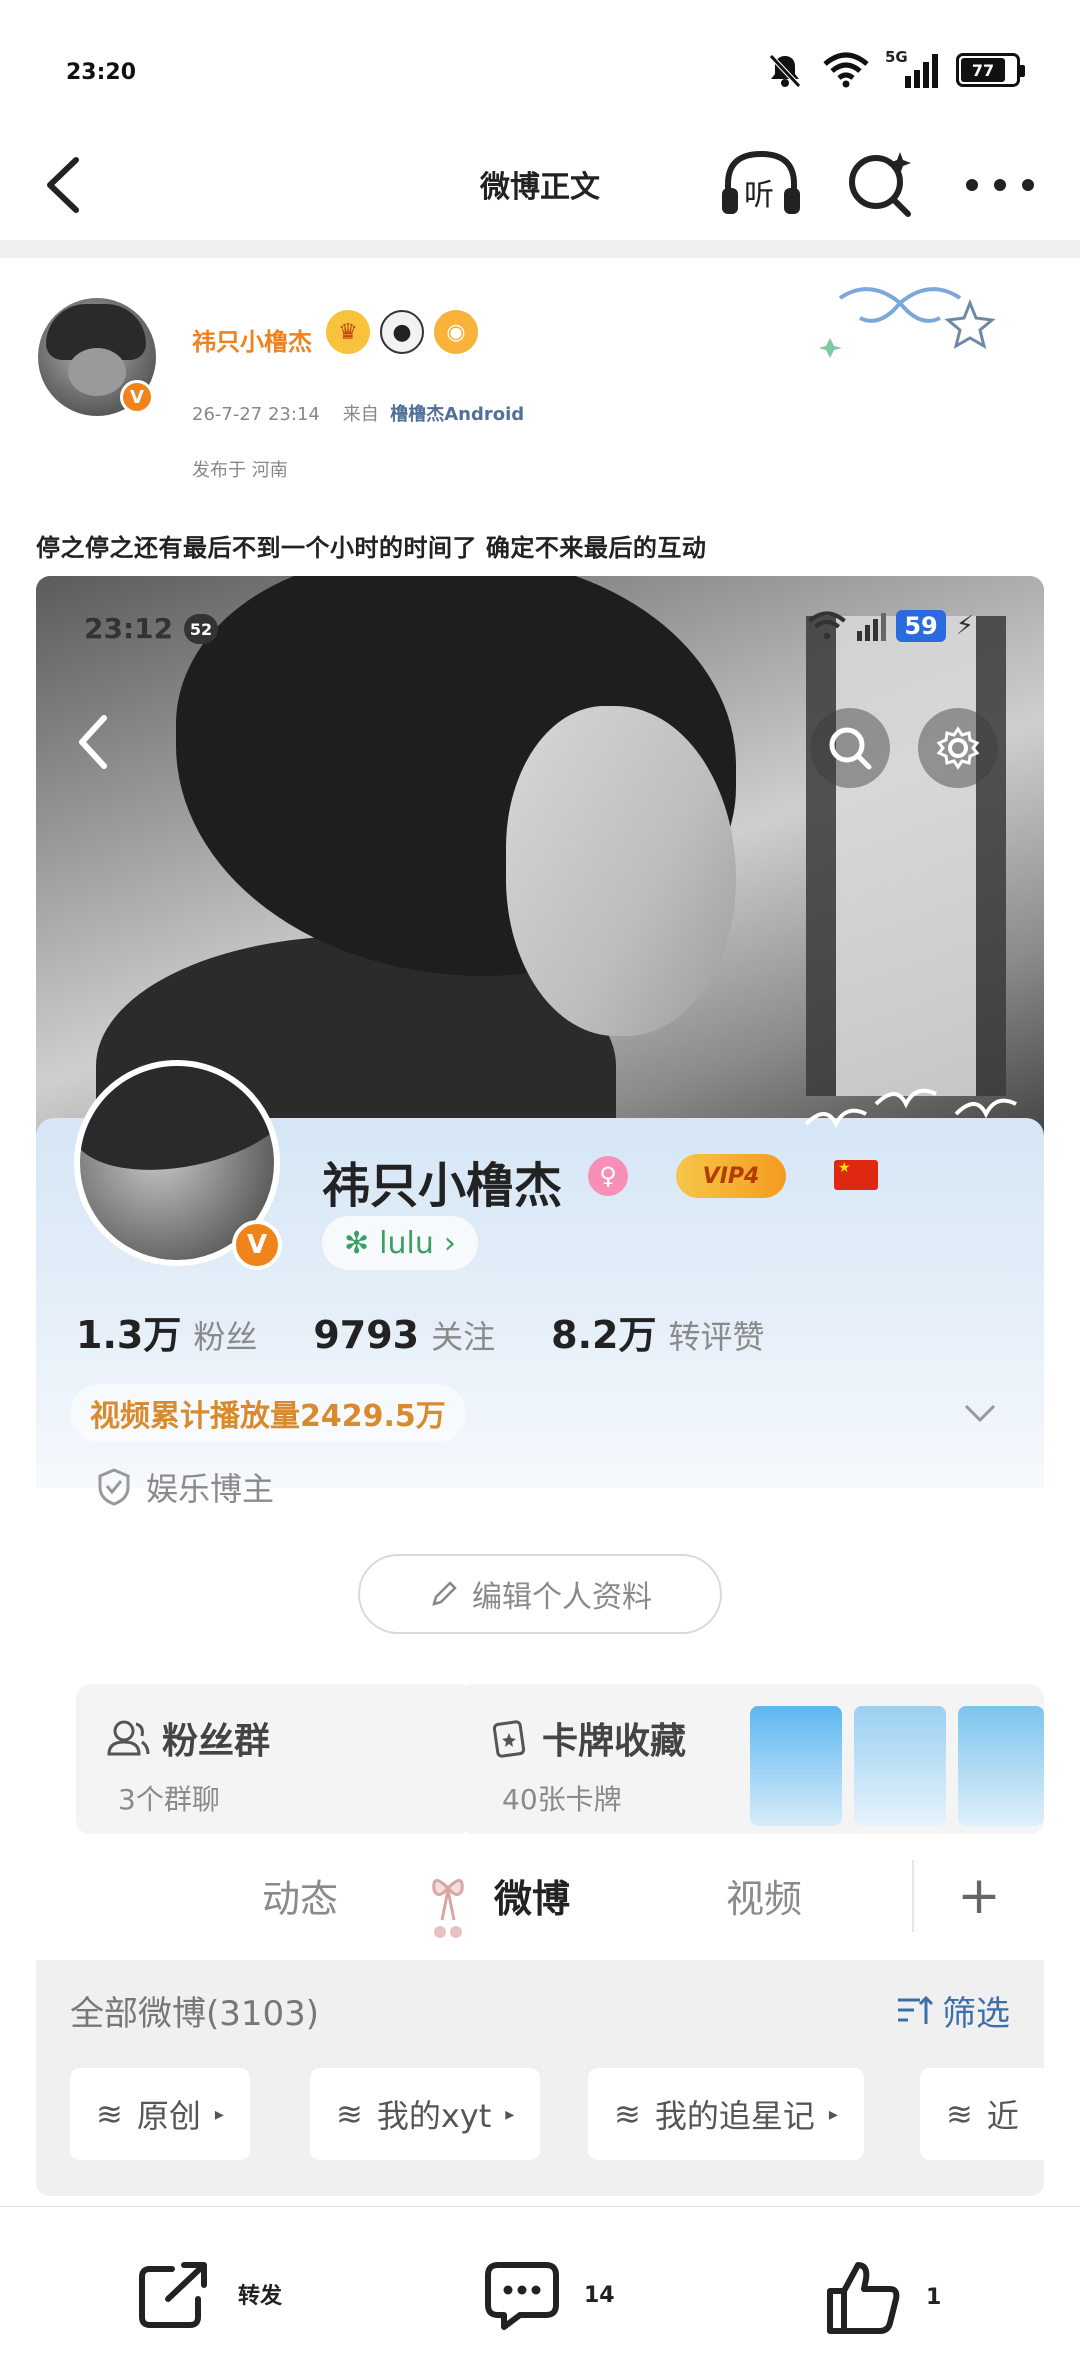 This screenshot has height=2372, width=1080. What do you see at coordinates (268, 1413) in the screenshot?
I see `video-play-count: 视频累计播放量2429.5万` at bounding box center [268, 1413].